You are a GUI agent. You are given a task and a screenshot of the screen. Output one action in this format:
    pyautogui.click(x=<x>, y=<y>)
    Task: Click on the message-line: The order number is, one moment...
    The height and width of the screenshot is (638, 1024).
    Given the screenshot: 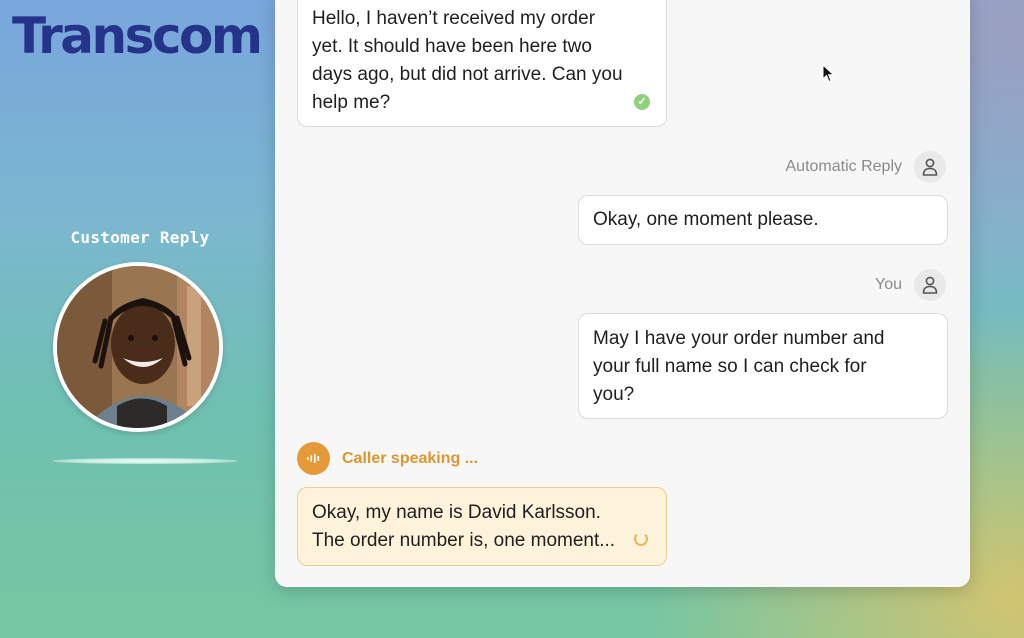 What is the action you would take?
    pyautogui.click(x=464, y=540)
    